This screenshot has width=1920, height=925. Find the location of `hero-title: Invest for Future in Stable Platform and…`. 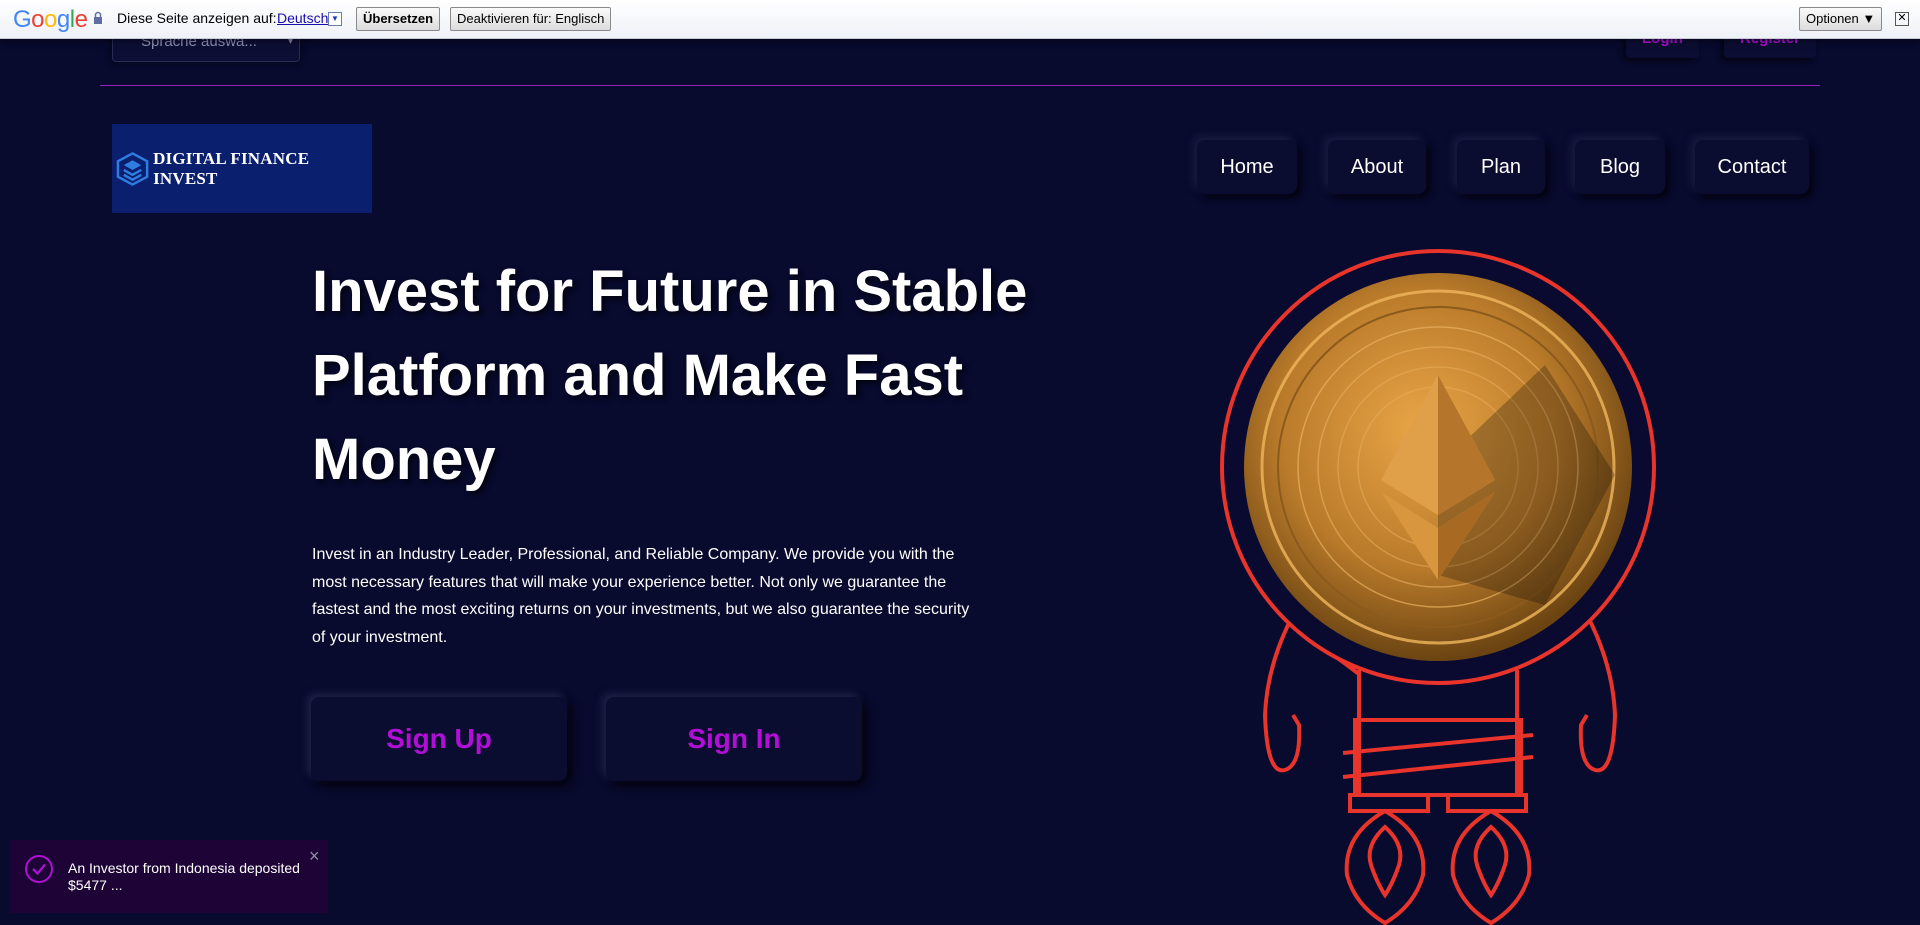

hero-title: Invest for Future in Stable Platform and… is located at coordinates (670, 375).